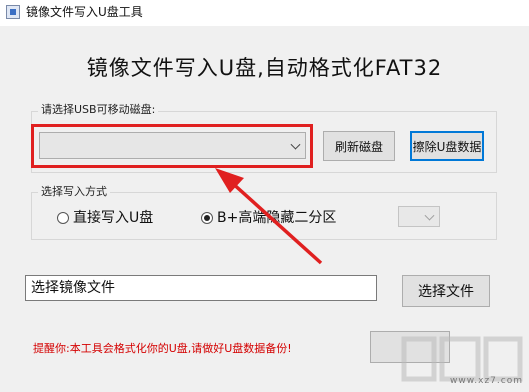 Image resolution: width=529 pixels, height=392 pixels. Describe the element at coordinates (486, 381) in the screenshot. I see `watermark-site: www.xz7.com` at that location.